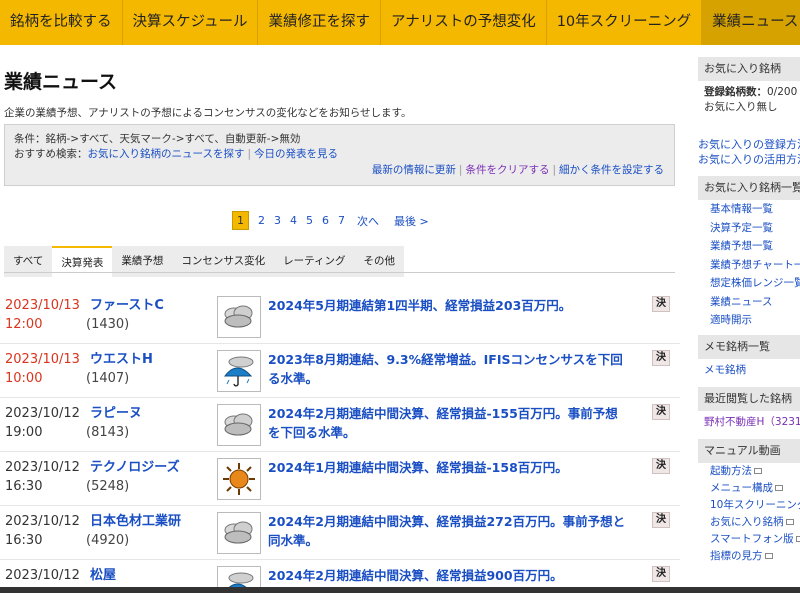 The width and height of the screenshot is (800, 593). What do you see at coordinates (133, 531) in the screenshot?
I see `news-company: 日本色材工業研 (4920)` at bounding box center [133, 531].